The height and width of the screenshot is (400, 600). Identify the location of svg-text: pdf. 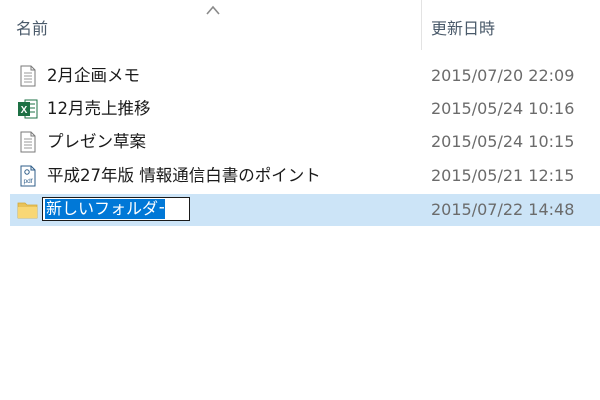
(27, 181).